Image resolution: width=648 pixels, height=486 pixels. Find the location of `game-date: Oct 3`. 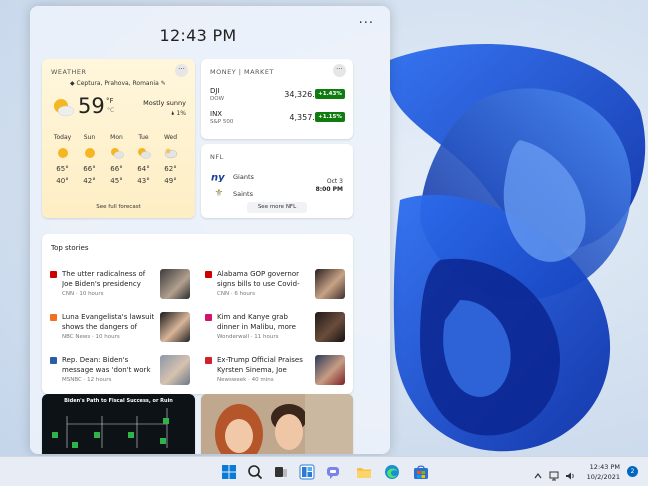

game-date: Oct 3 is located at coordinates (334, 181).